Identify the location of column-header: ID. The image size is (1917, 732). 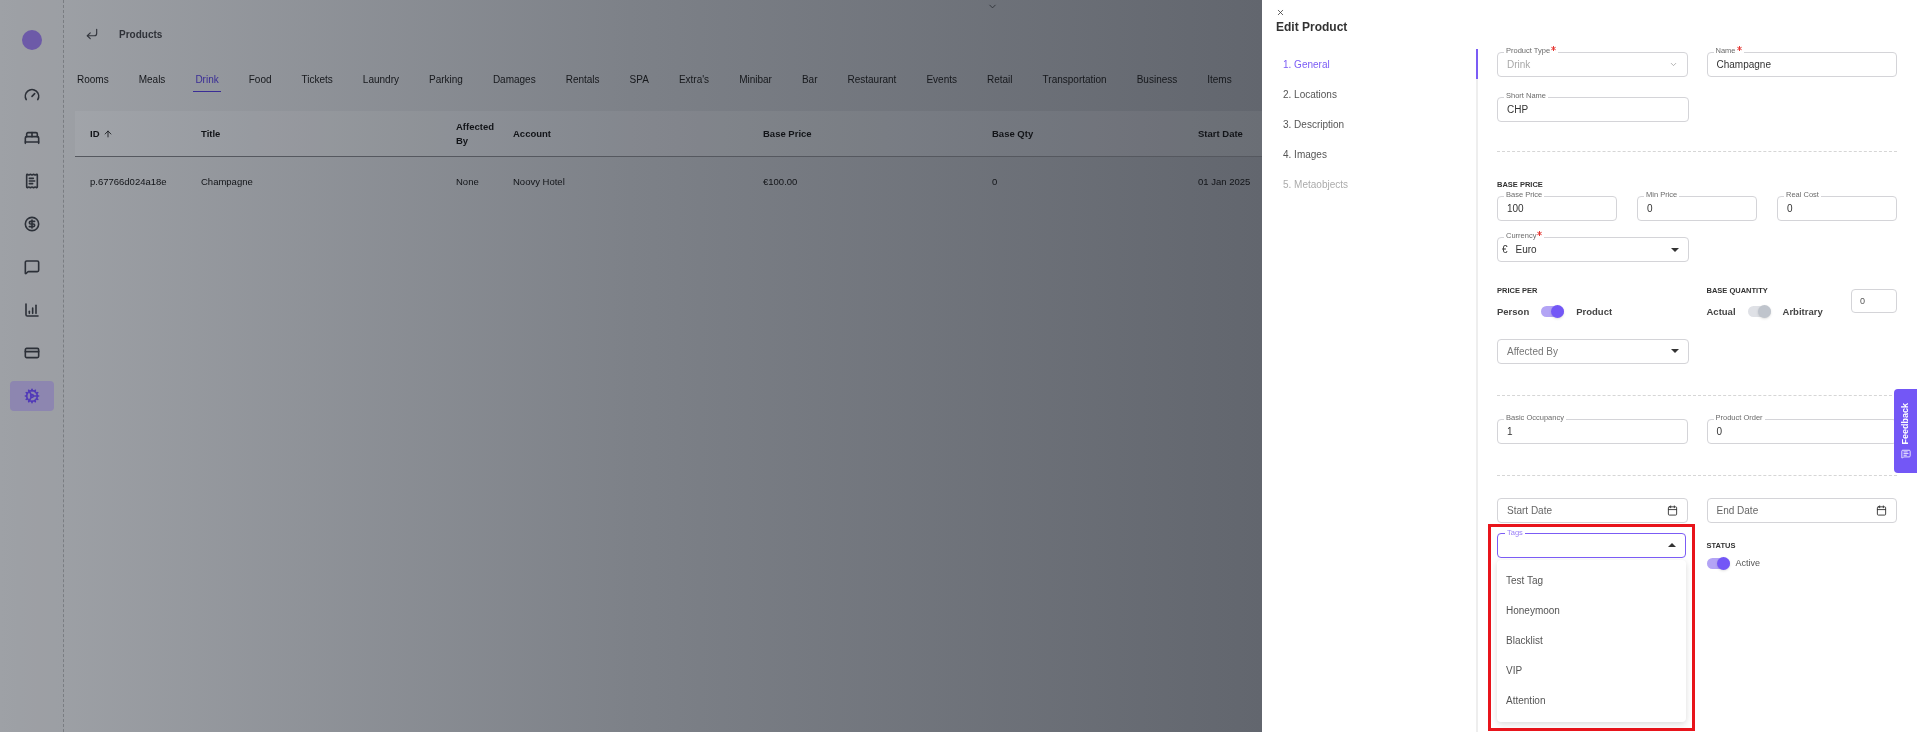
(101, 133).